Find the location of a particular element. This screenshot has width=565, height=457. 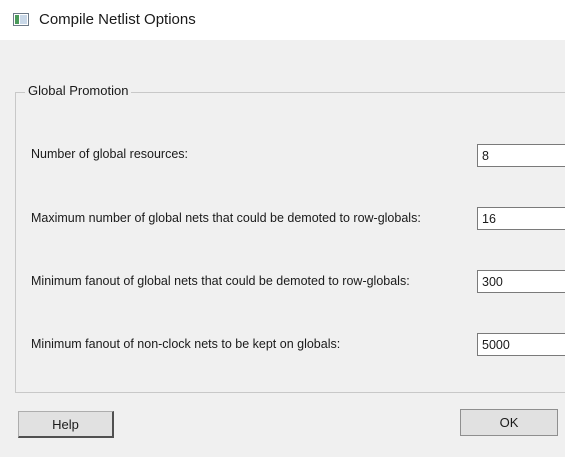

max-demoted-nets-input is located at coordinates (521, 218).